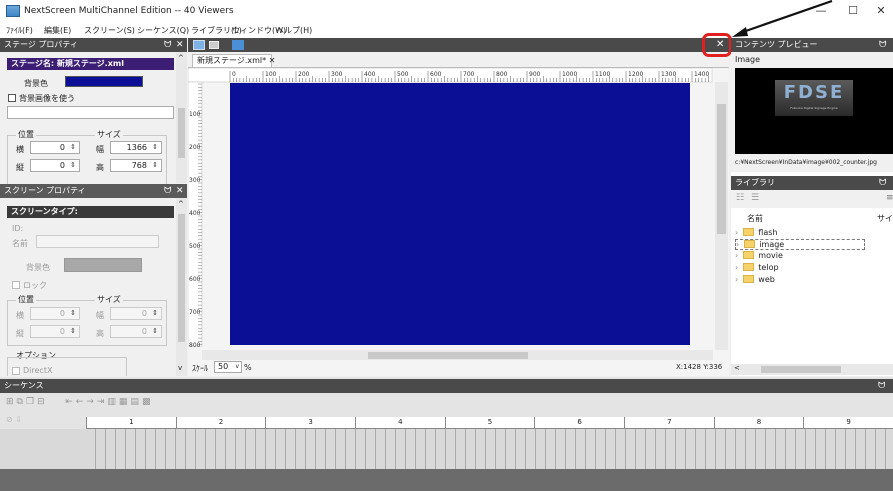 This screenshot has height=491, width=893. Describe the element at coordinates (446, 449) in the screenshot. I see `sequence-track` at that location.